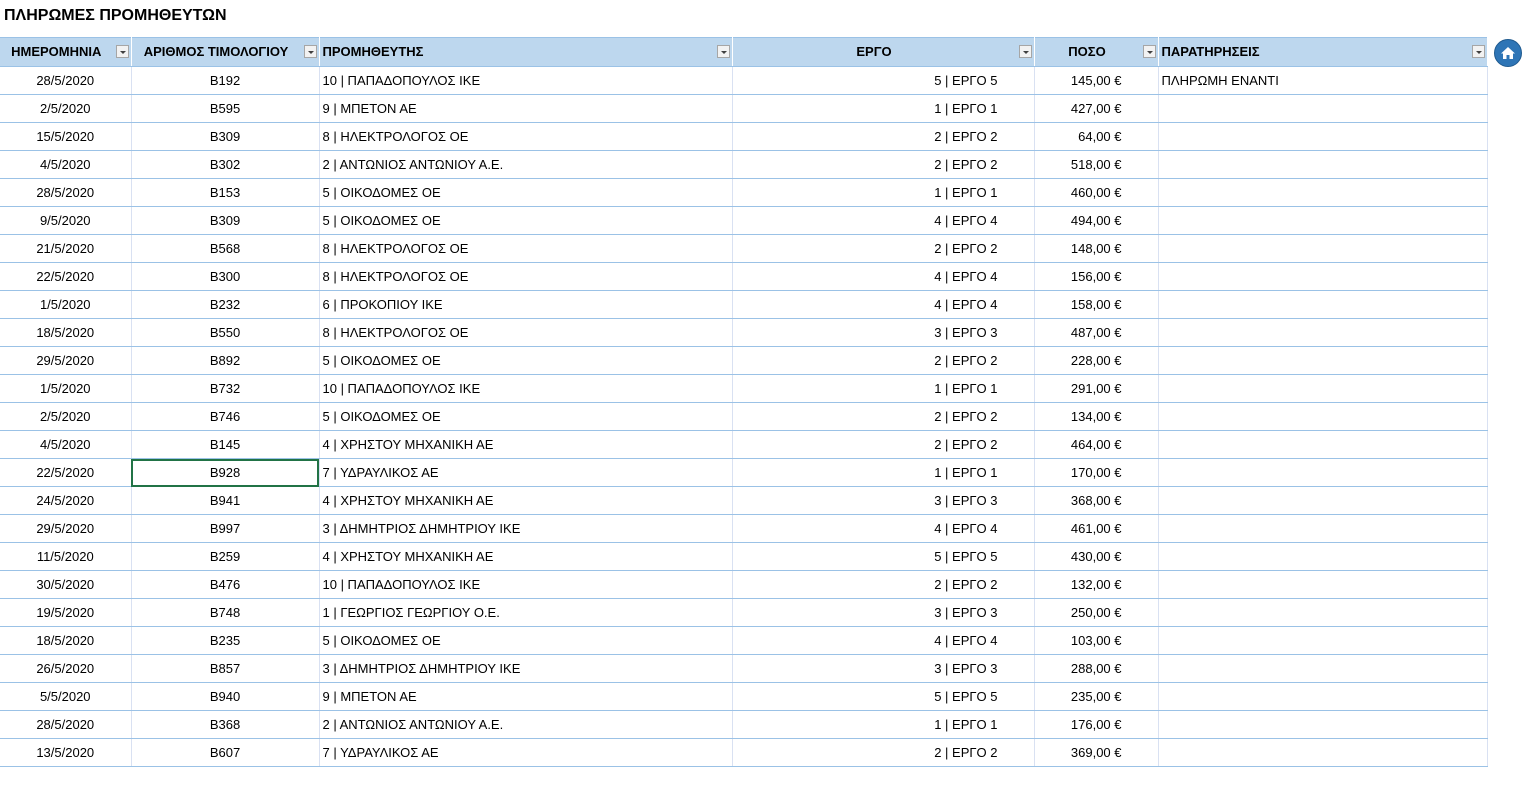  What do you see at coordinates (526, 304) in the screenshot?
I see `cell-supplier: 6 | ΠΡΟΚΟΠΙΟΥ ΙΚΕ` at bounding box center [526, 304].